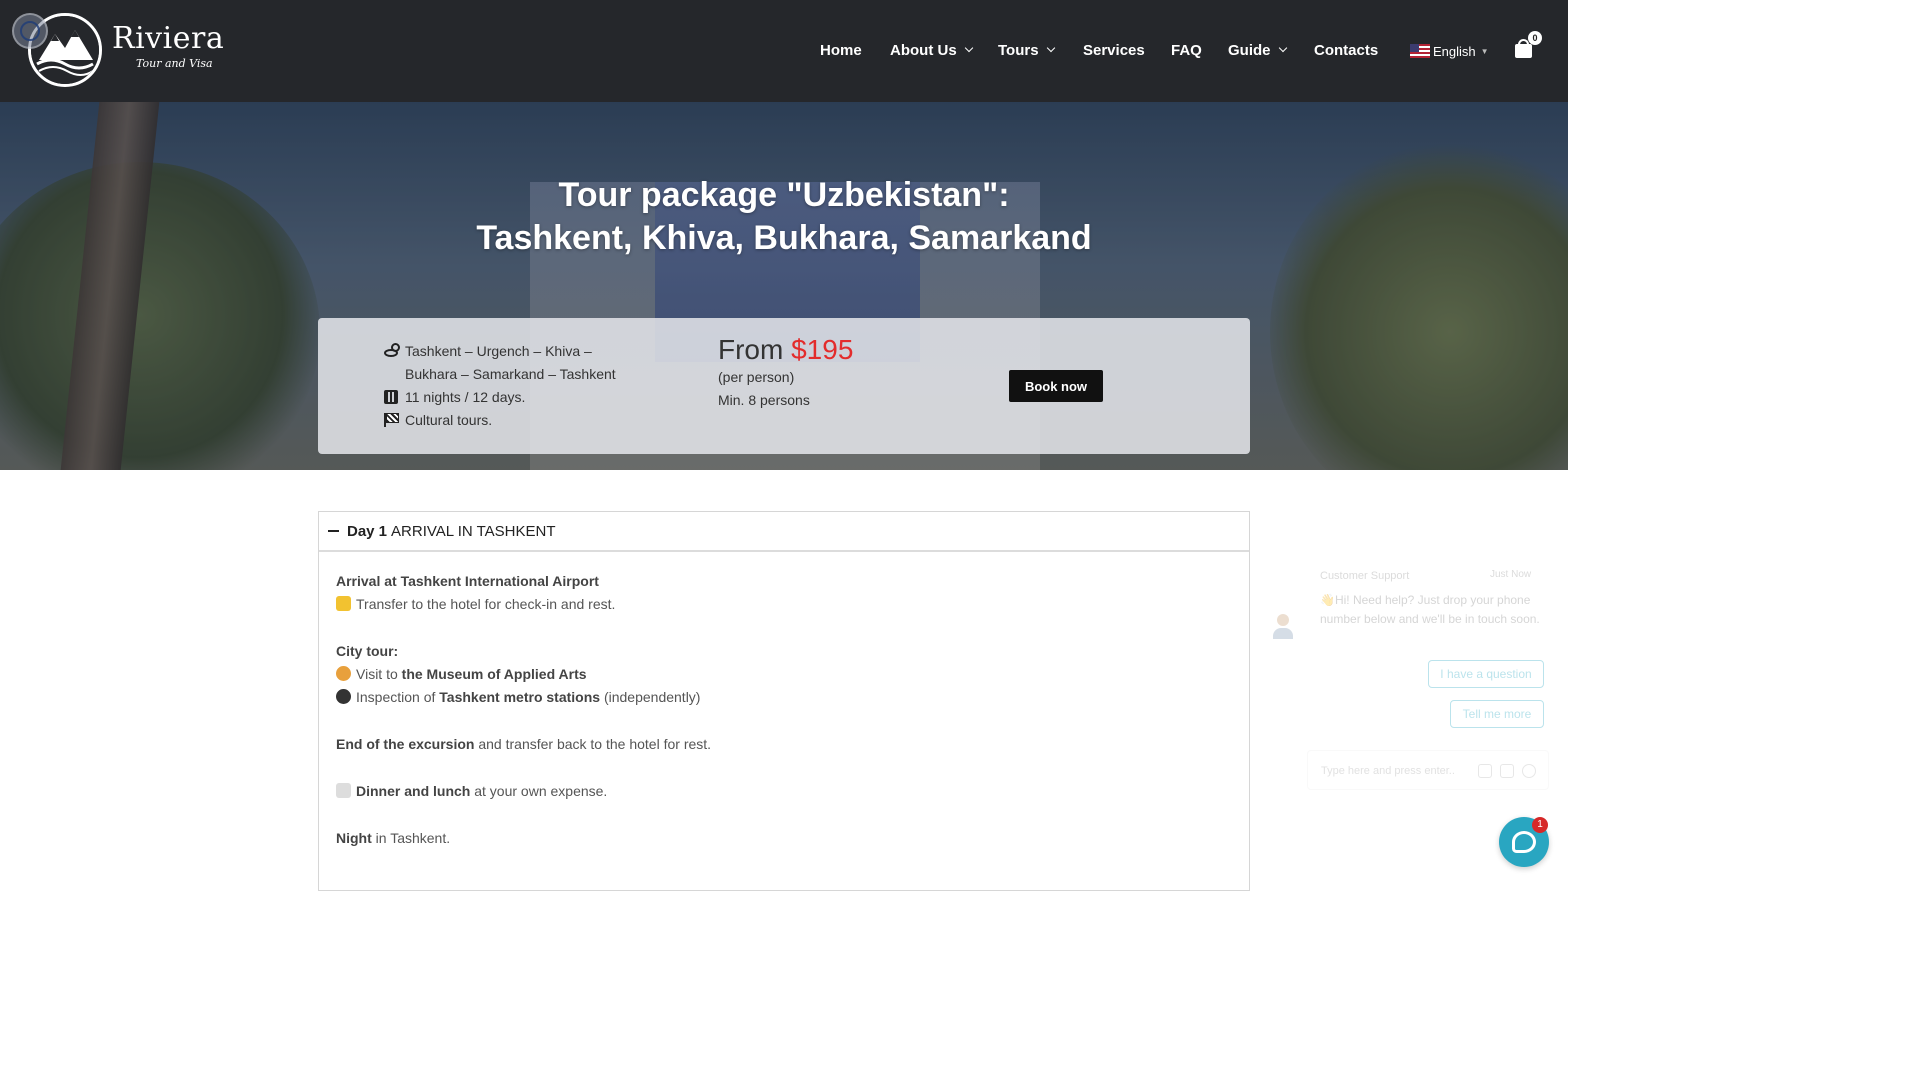 The width and height of the screenshot is (1920, 1080). I want to click on city-tour-heading: City tour:, so click(367, 651).